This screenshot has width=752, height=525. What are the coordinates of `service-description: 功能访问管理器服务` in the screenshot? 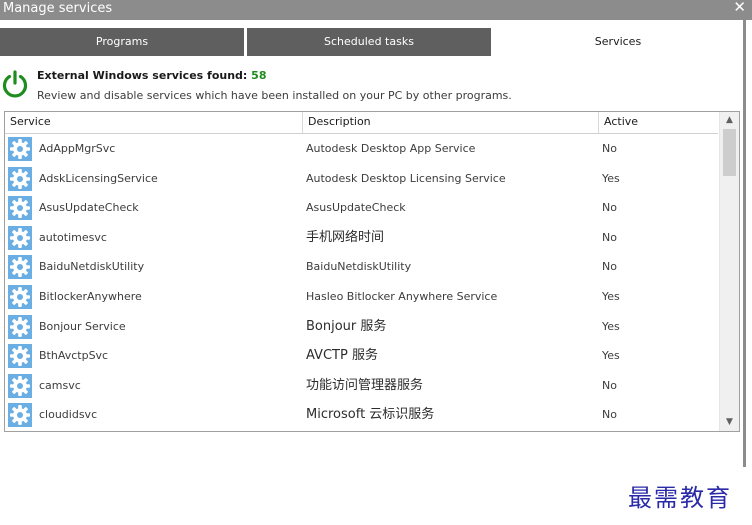 It's located at (365, 385).